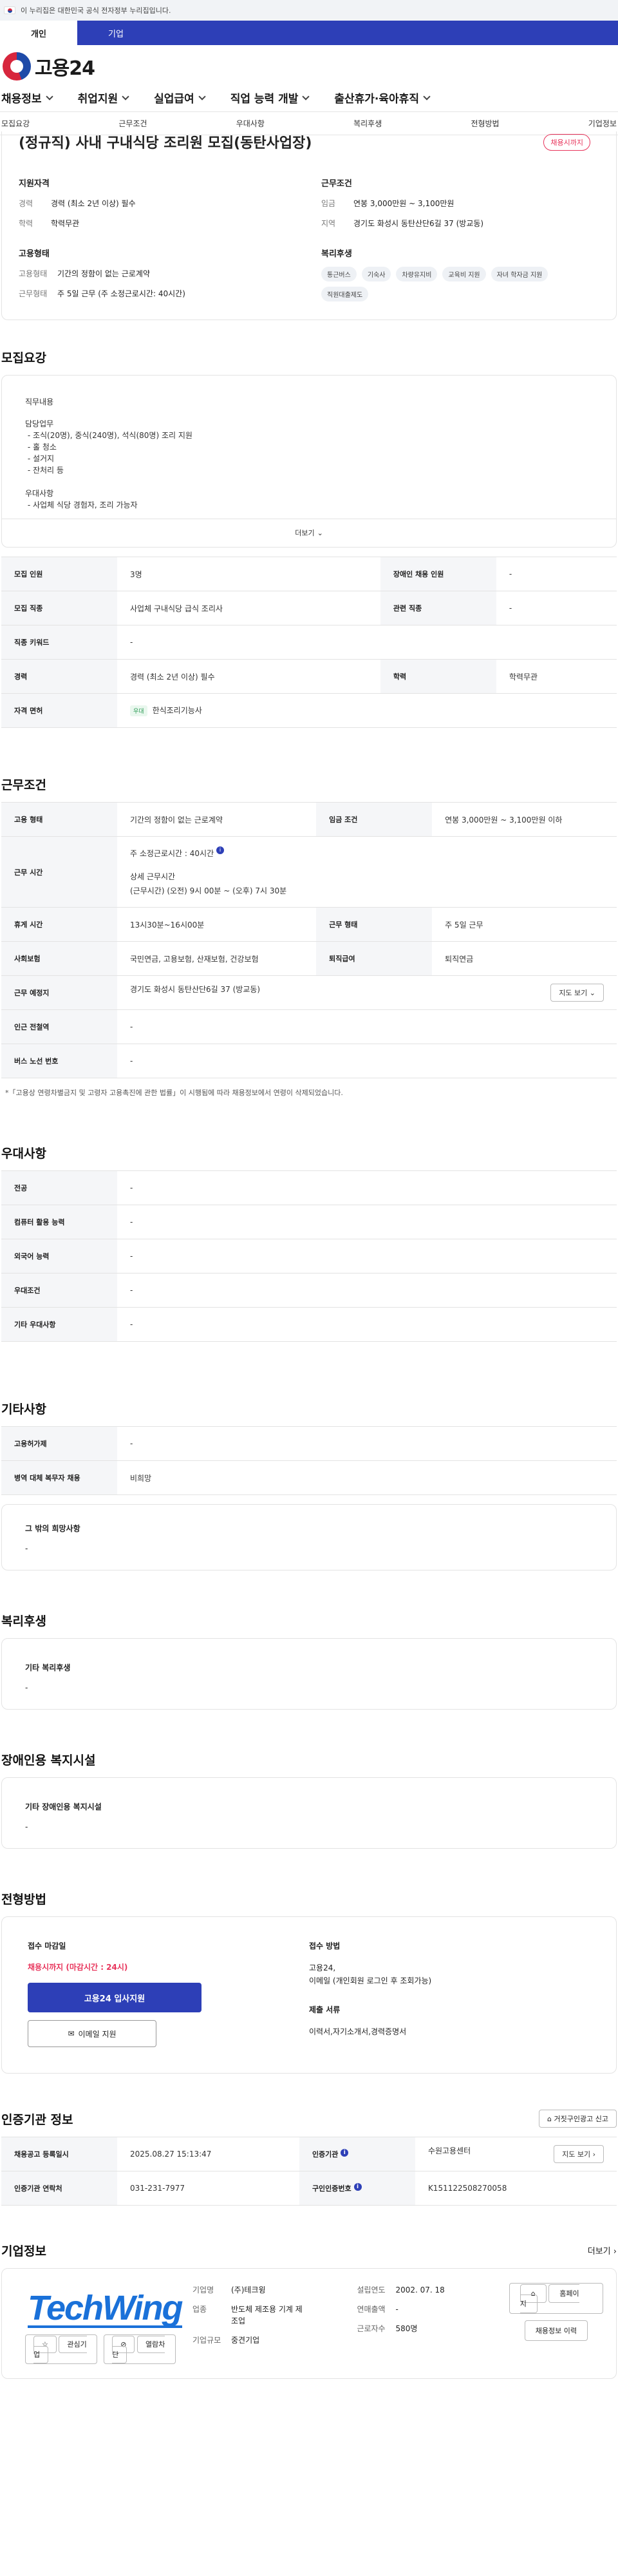  What do you see at coordinates (519, 274) in the screenshot?
I see `welfare-chip: 자녀 학자금 지원` at bounding box center [519, 274].